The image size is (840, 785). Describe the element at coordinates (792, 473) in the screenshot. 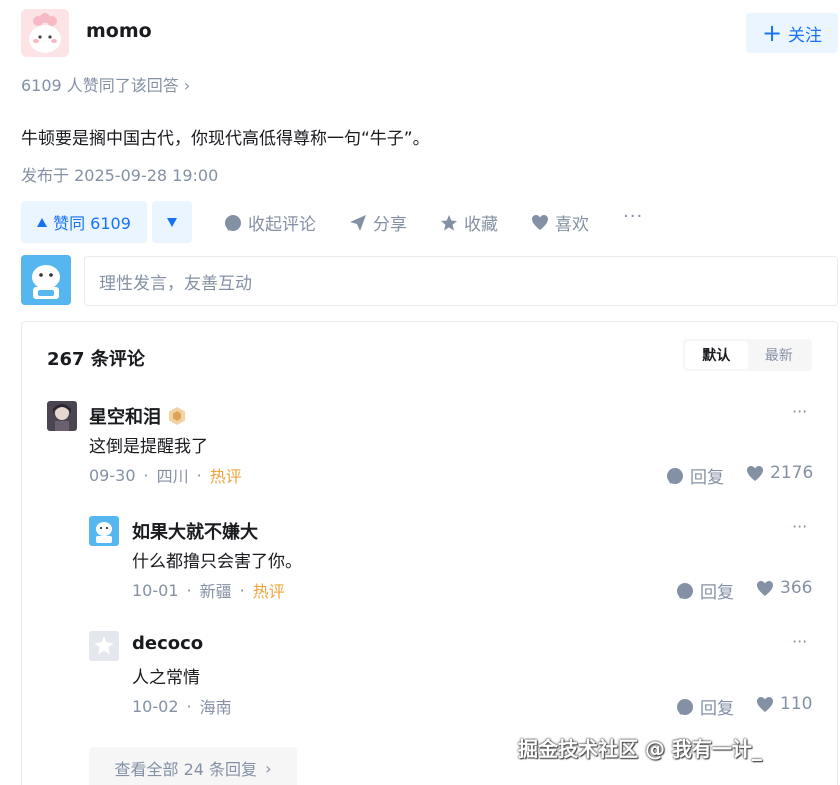

I see `comment-like-count: 2176` at that location.